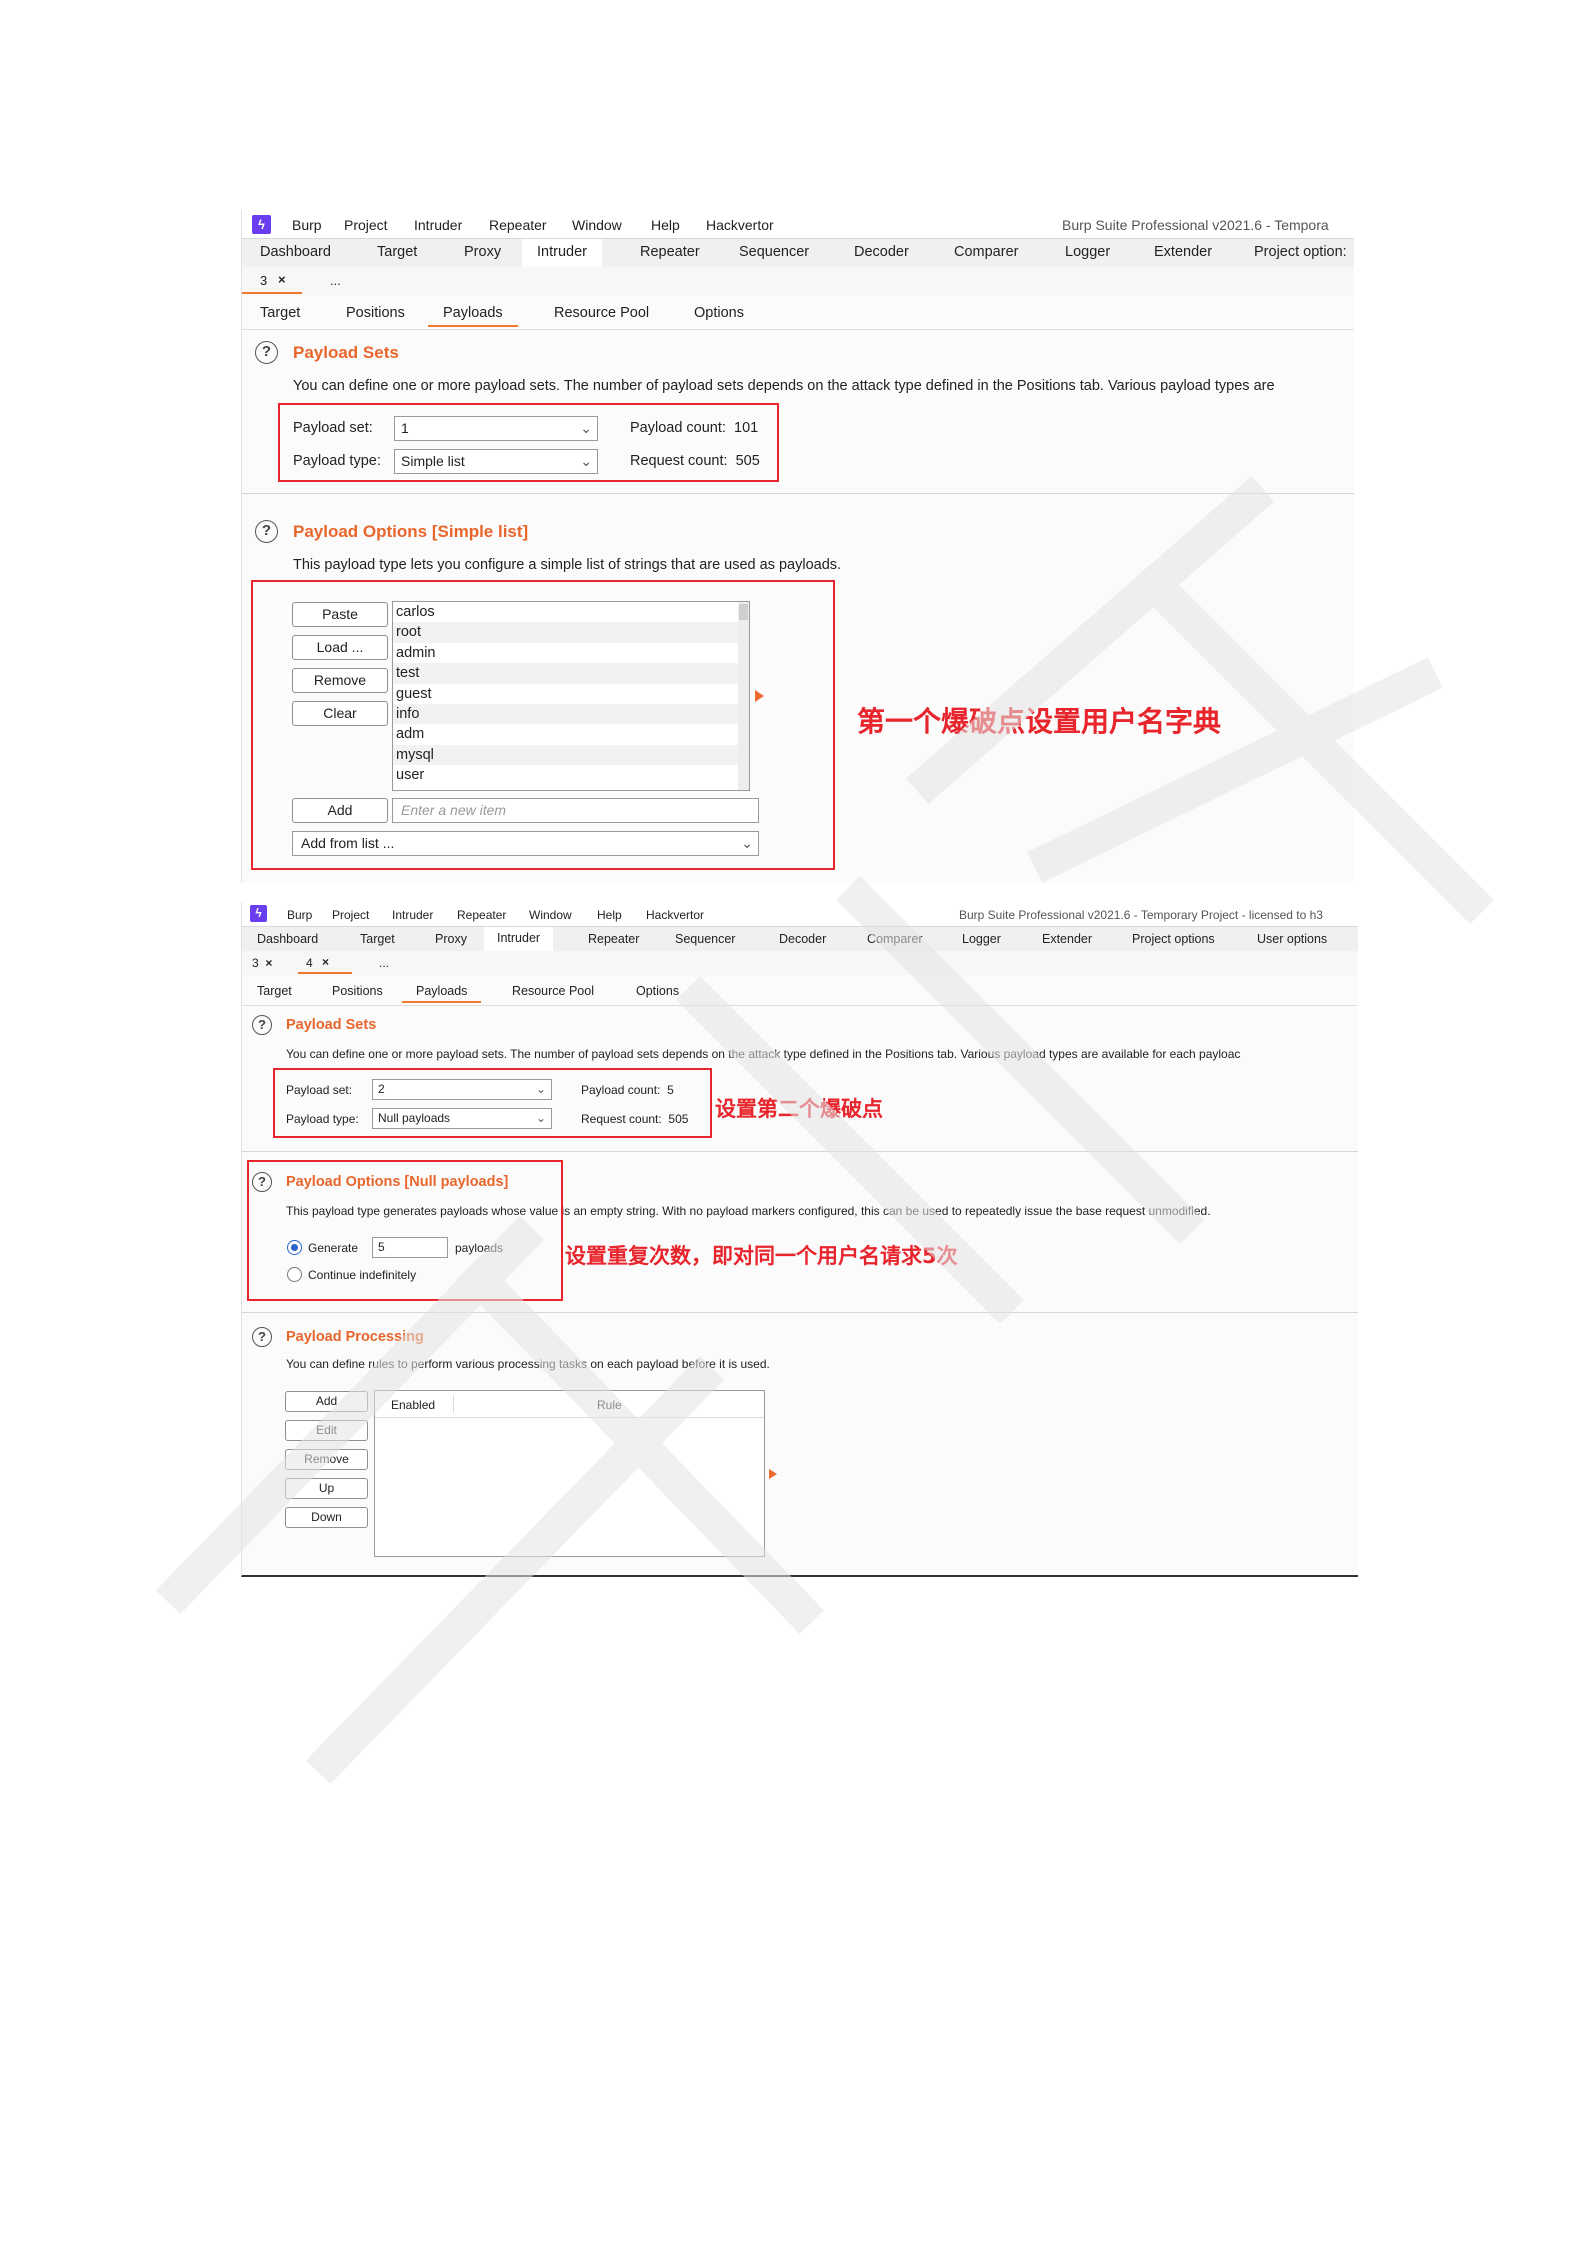  Describe the element at coordinates (355, 1337) in the screenshot. I see `section-title-payload-processing: Payload Processing` at that location.